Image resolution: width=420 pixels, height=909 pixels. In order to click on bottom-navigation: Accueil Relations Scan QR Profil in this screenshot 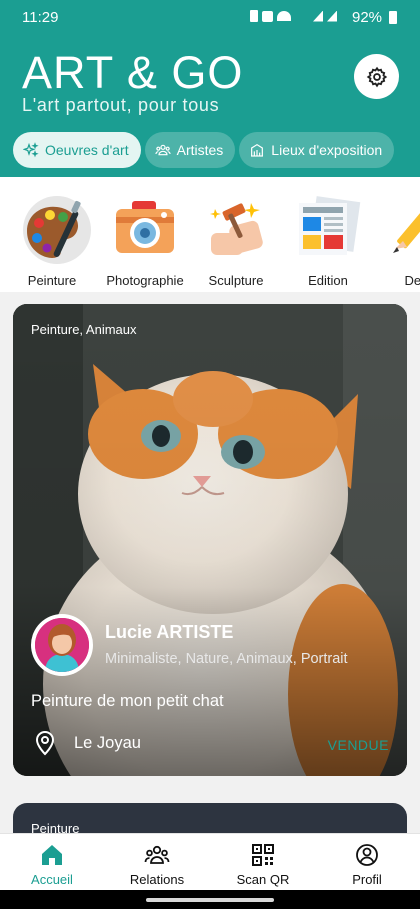, I will do `click(210, 861)`.